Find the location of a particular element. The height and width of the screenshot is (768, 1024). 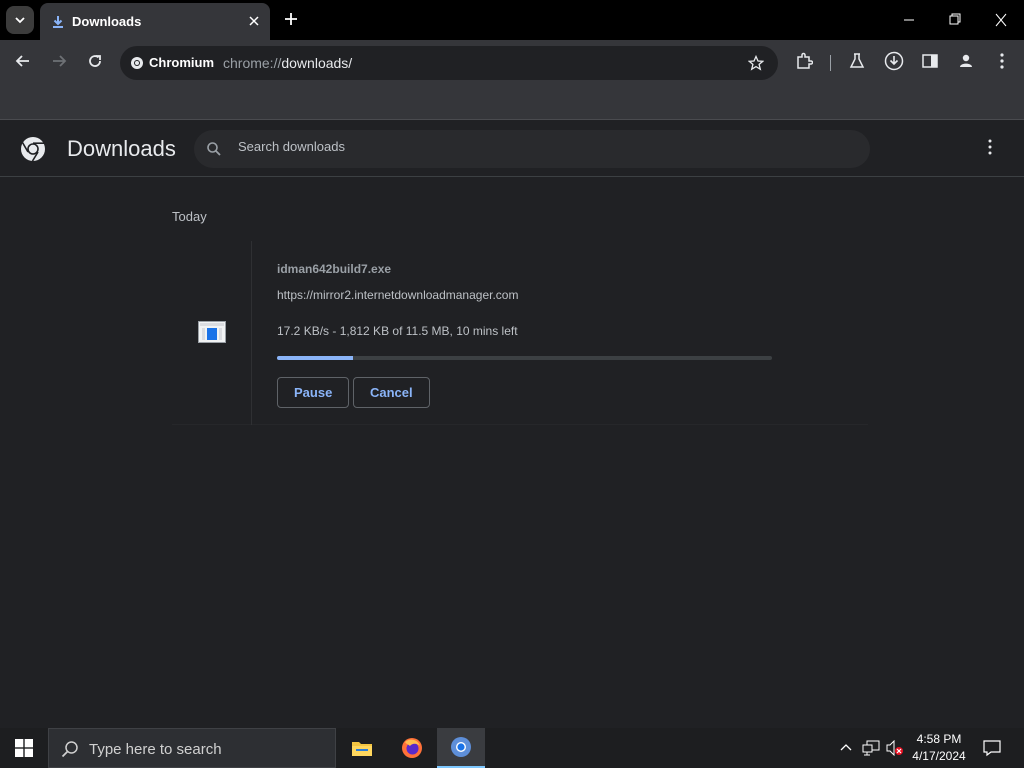

firefox-icon is located at coordinates (412, 748).